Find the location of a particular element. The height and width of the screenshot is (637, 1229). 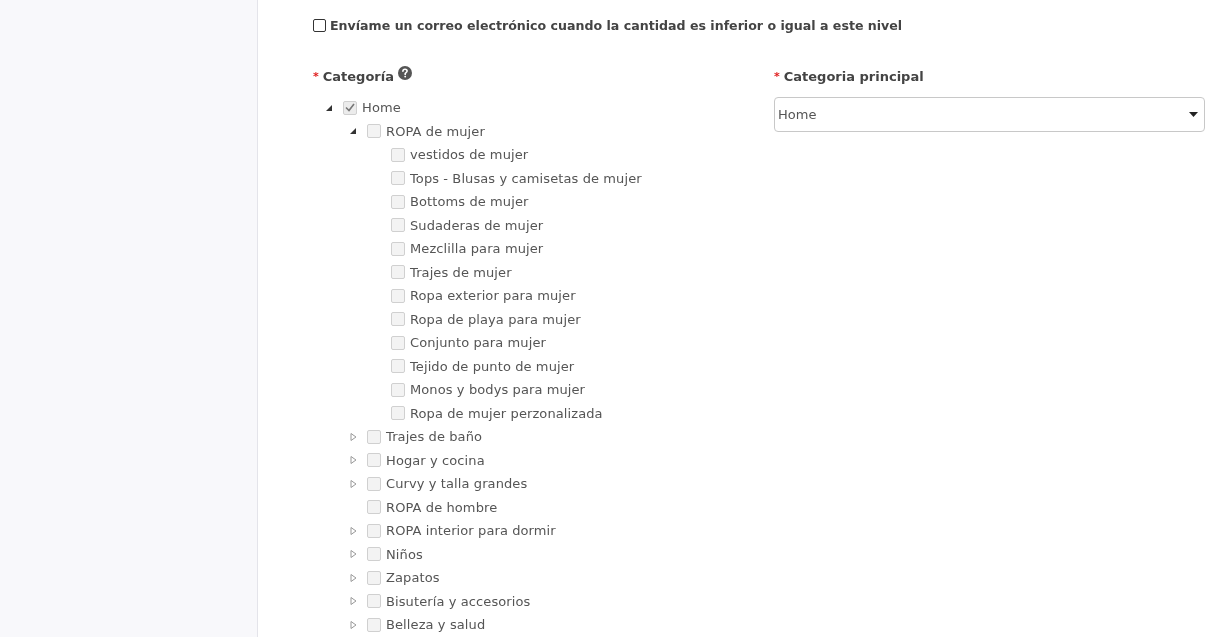

check-icon is located at coordinates (350, 108).